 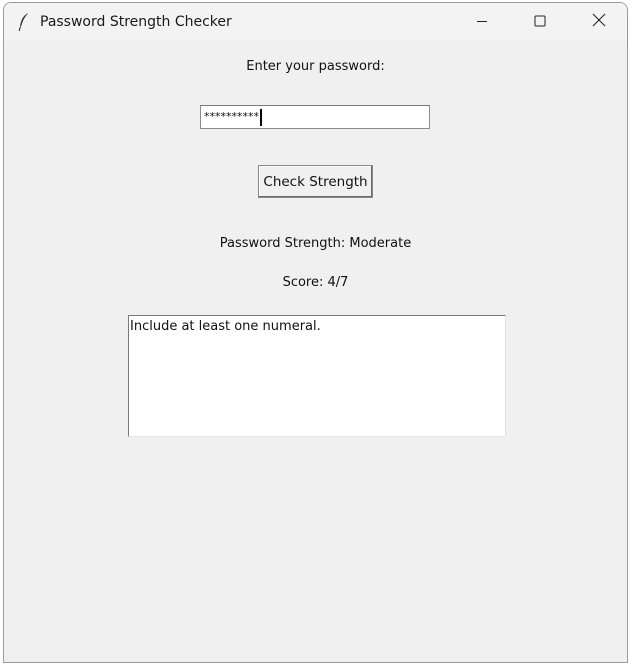 What do you see at coordinates (136, 22) in the screenshot?
I see `window-title: Password Strength Checker` at bounding box center [136, 22].